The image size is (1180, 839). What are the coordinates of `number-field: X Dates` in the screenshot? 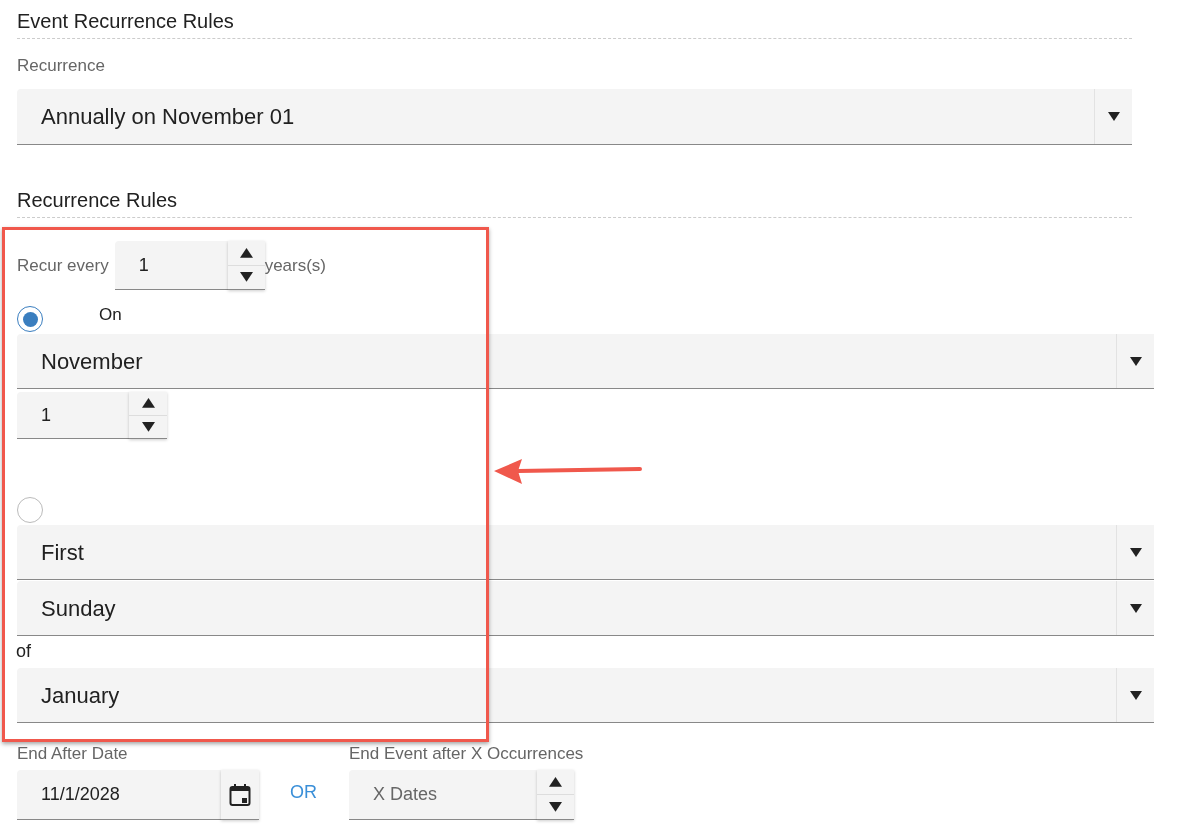 It's located at (443, 795).